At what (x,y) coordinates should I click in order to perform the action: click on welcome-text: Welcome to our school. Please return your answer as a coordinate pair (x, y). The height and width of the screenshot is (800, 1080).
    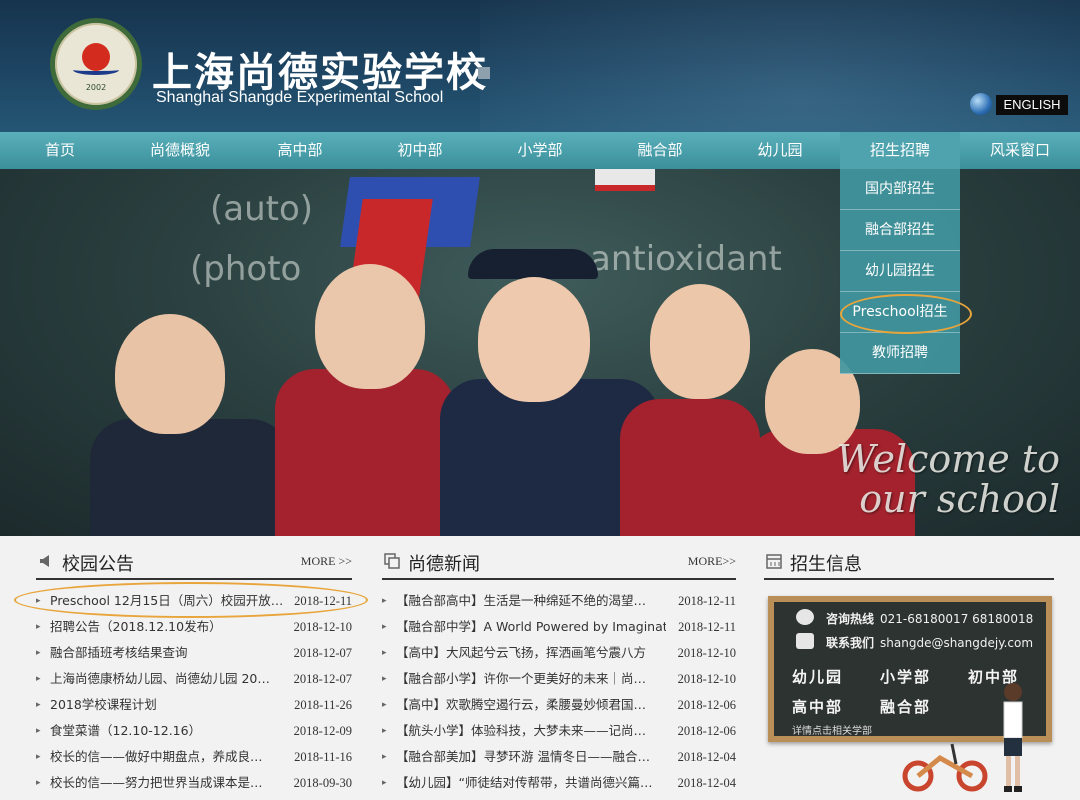
    Looking at the image, I should click on (948, 479).